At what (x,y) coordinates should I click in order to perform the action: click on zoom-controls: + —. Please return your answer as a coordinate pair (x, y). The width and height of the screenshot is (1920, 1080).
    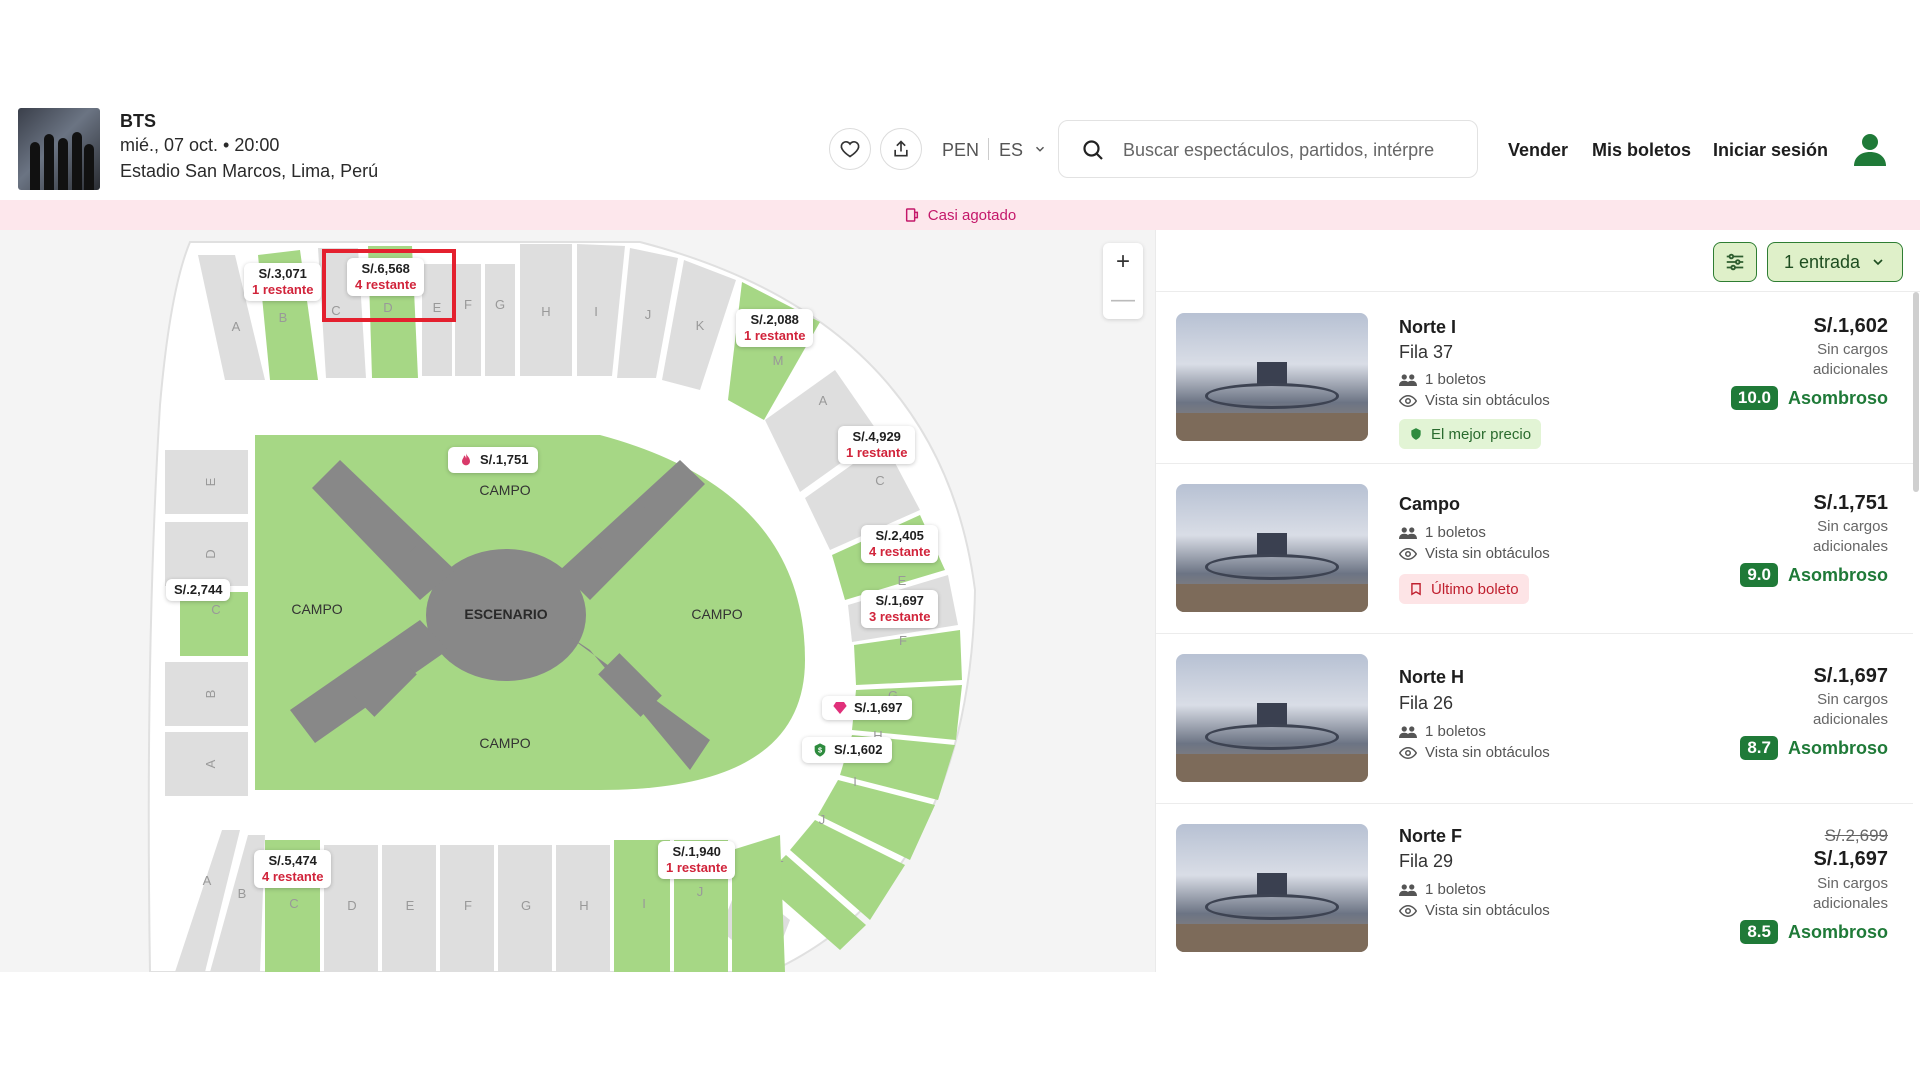
    Looking at the image, I should click on (1123, 281).